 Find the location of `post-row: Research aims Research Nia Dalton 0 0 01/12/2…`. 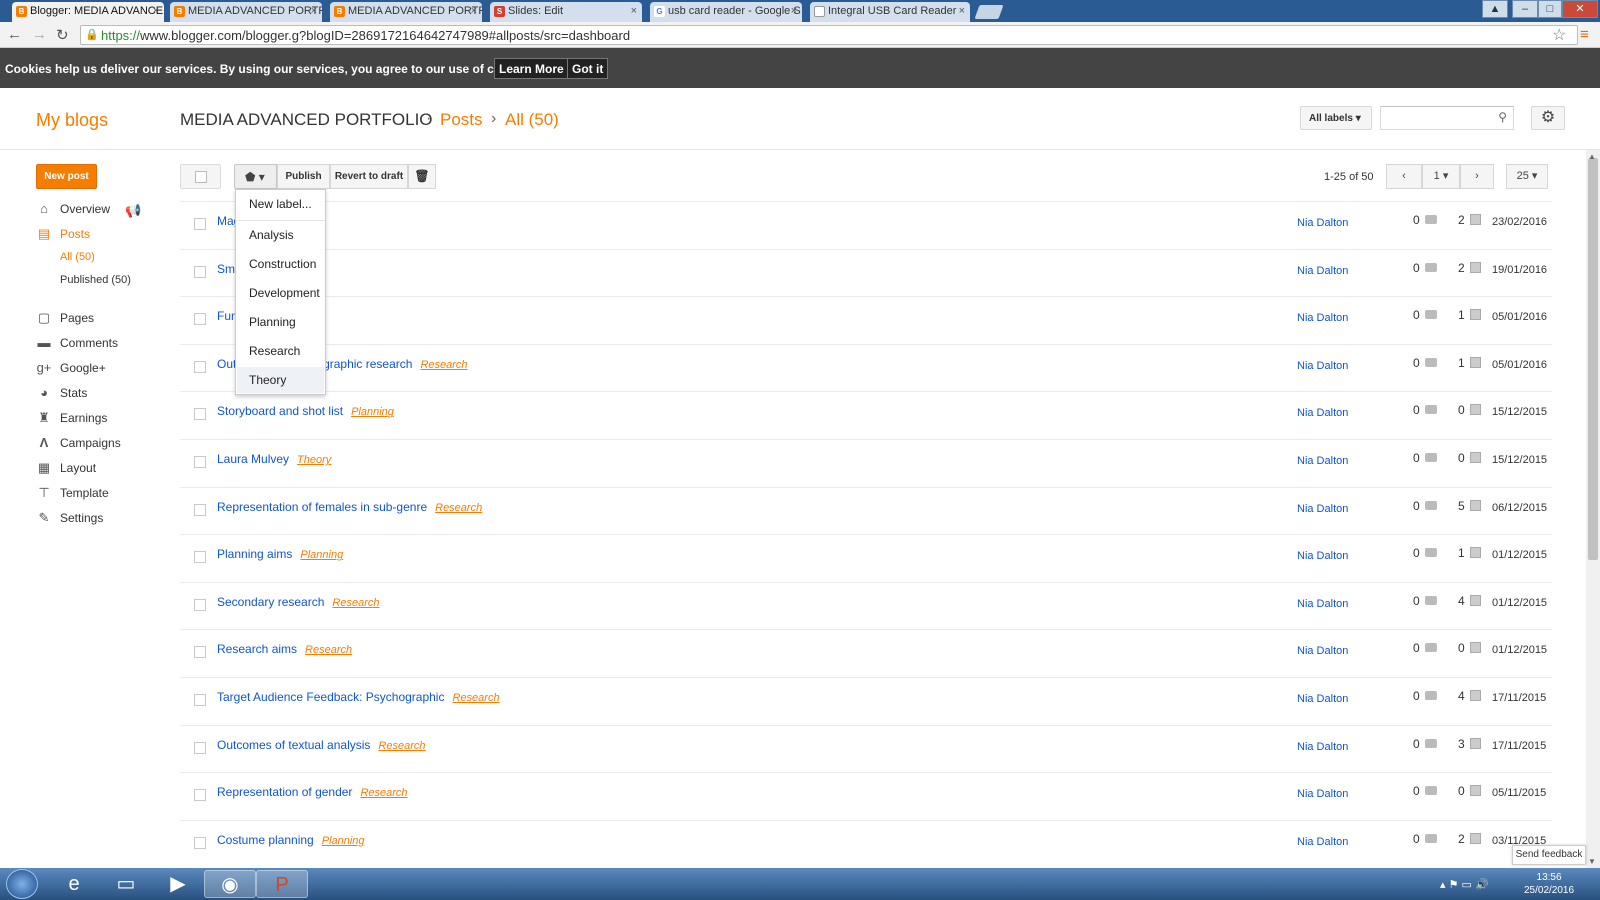

post-row: Research aims Research Nia Dalton 0 0 01/12/2… is located at coordinates (866, 652).